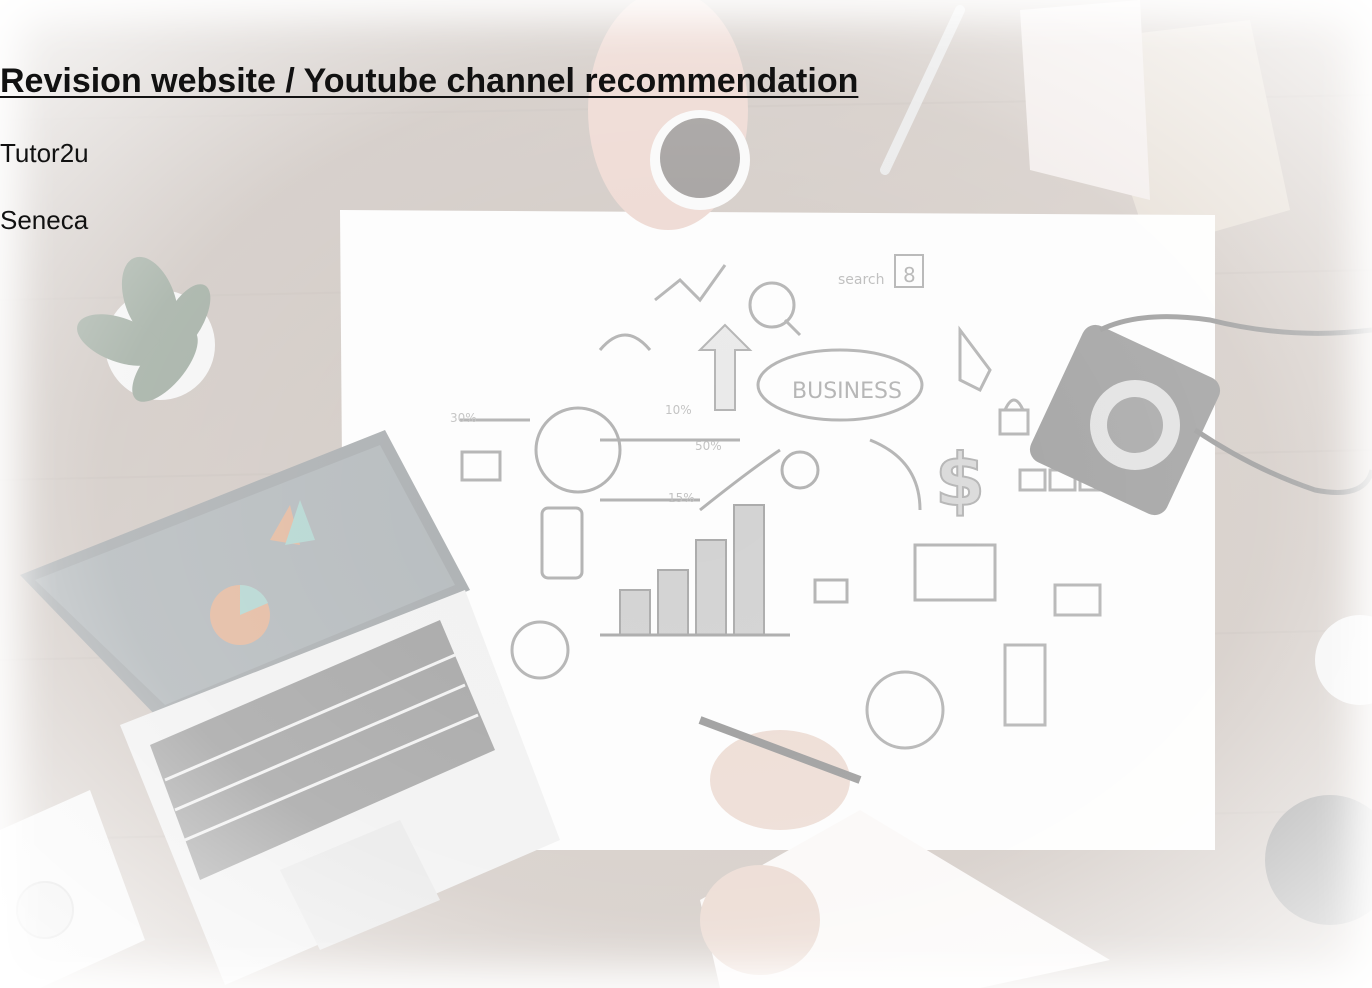 Image resolution: width=1372 pixels, height=988 pixels. I want to click on recommendation-tutor2u: Tutor2u, so click(44, 153).